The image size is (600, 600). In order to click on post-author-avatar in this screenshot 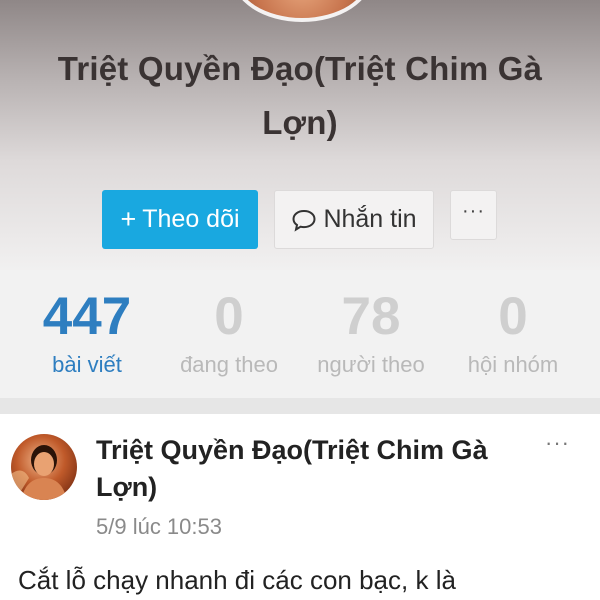, I will do `click(44, 467)`.